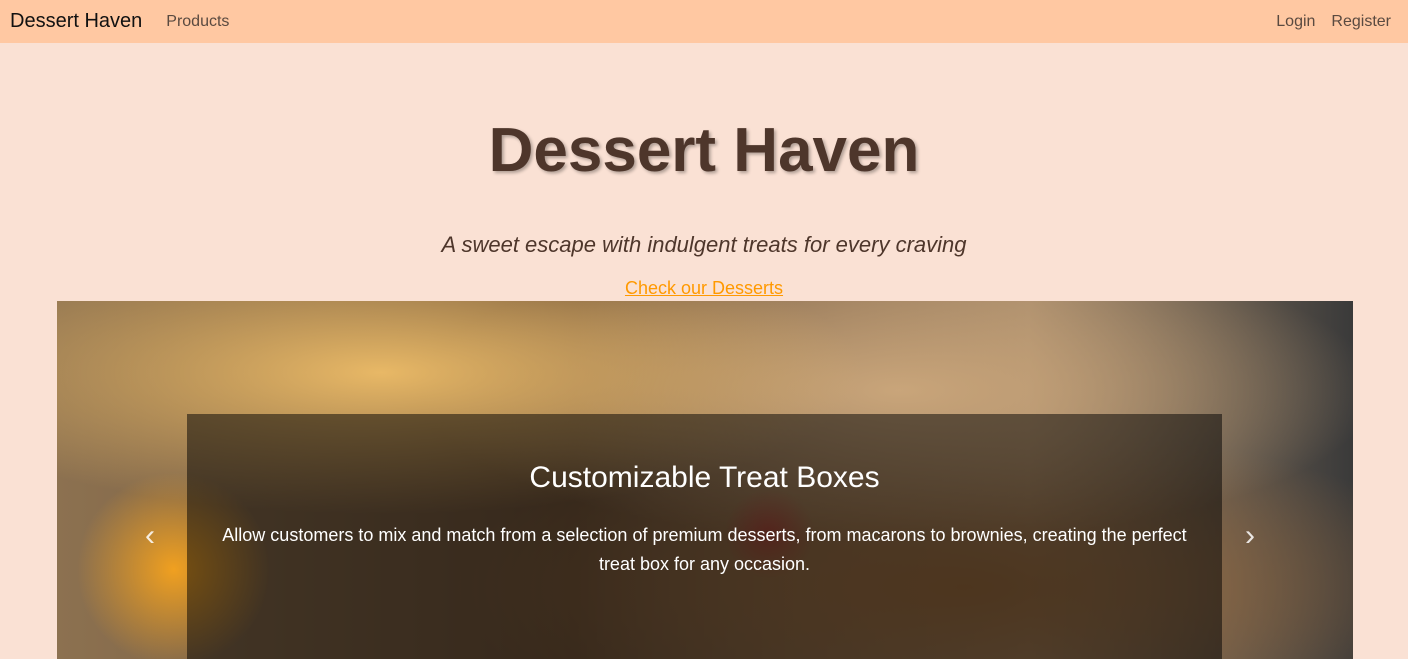  What do you see at coordinates (1361, 22) in the screenshot?
I see `nav-register: Register` at bounding box center [1361, 22].